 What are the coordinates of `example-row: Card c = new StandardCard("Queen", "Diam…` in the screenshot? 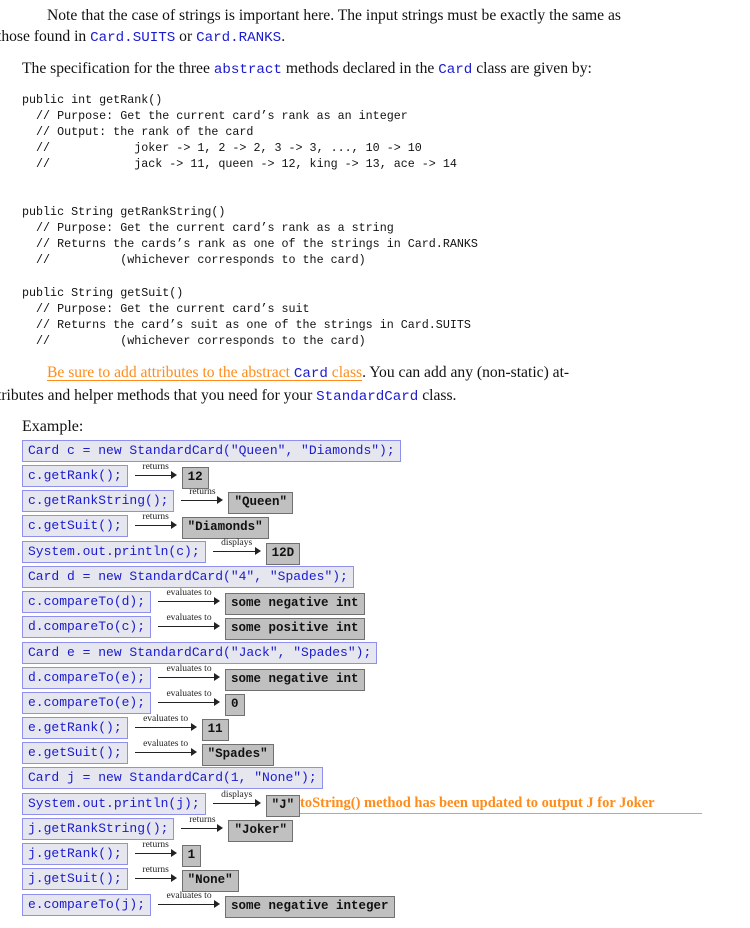 It's located at (211, 451).